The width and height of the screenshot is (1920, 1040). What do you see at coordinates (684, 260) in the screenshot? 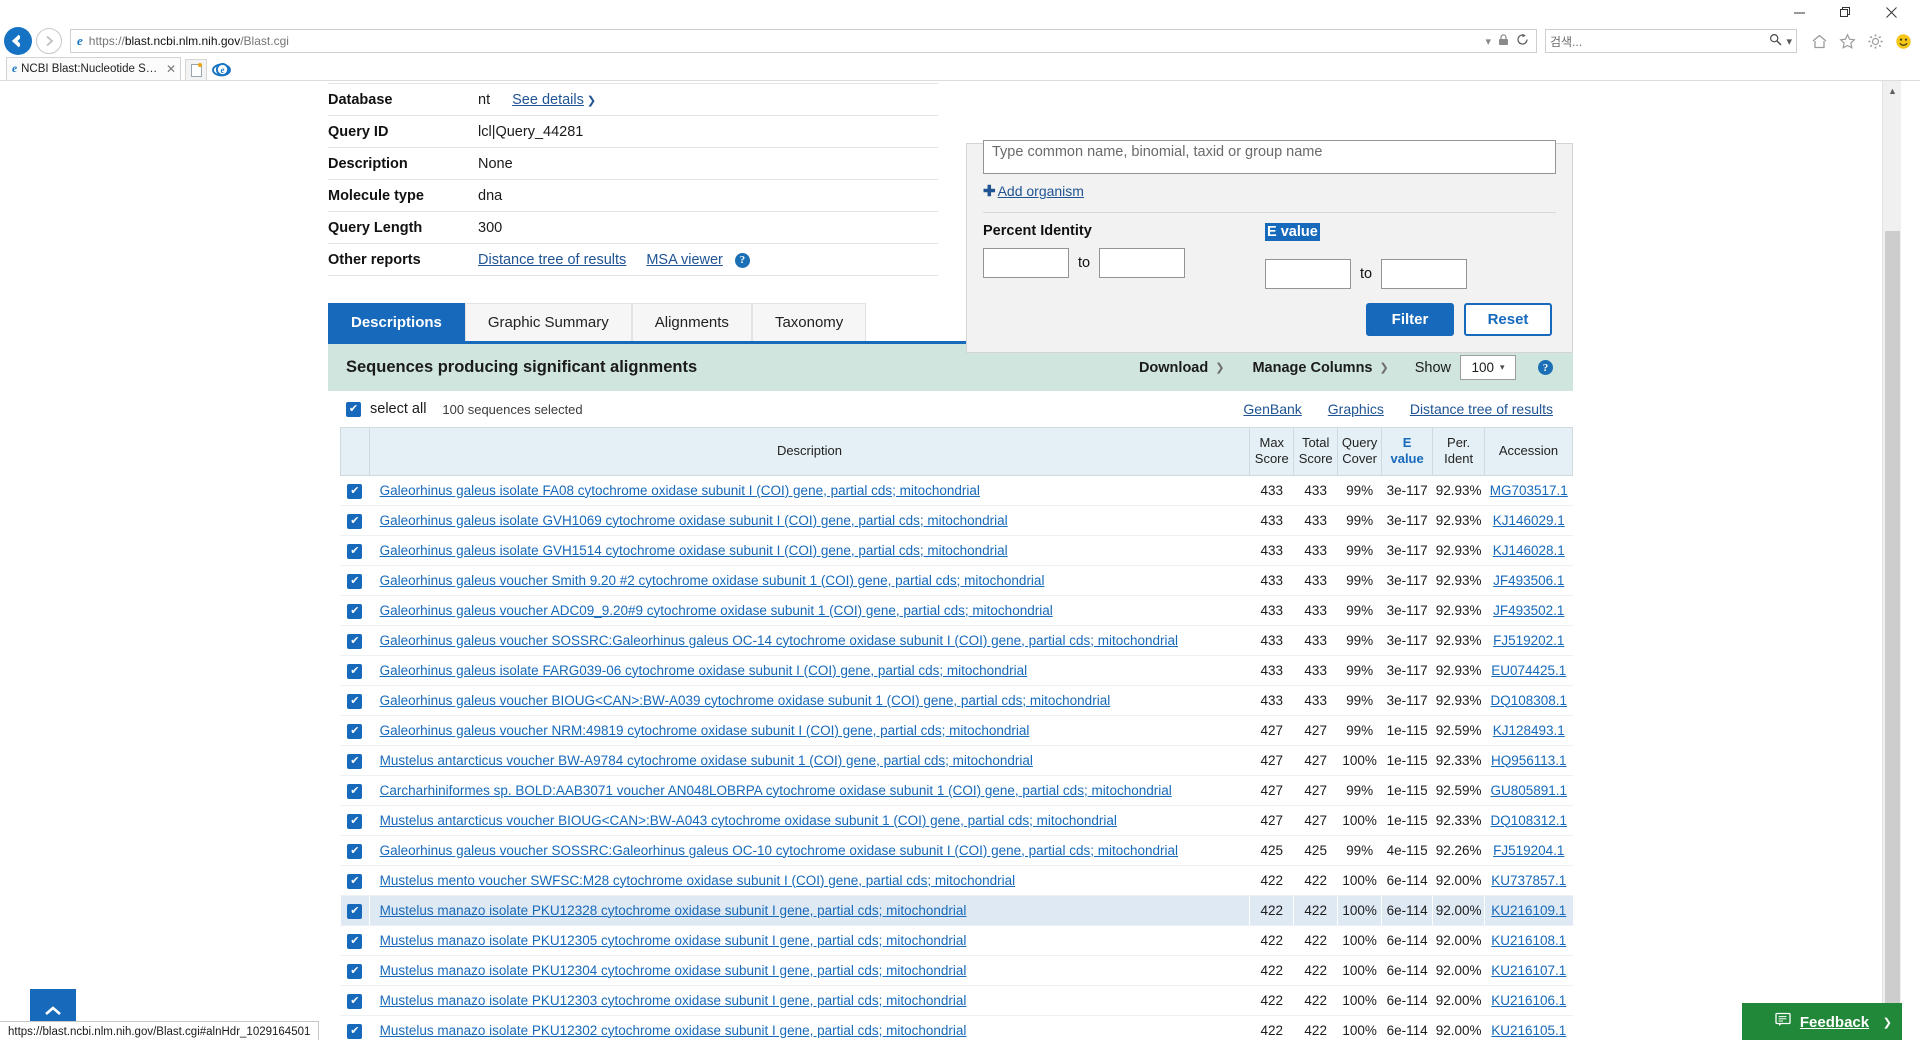
I see `msa-viewer-link: MSA viewer` at bounding box center [684, 260].